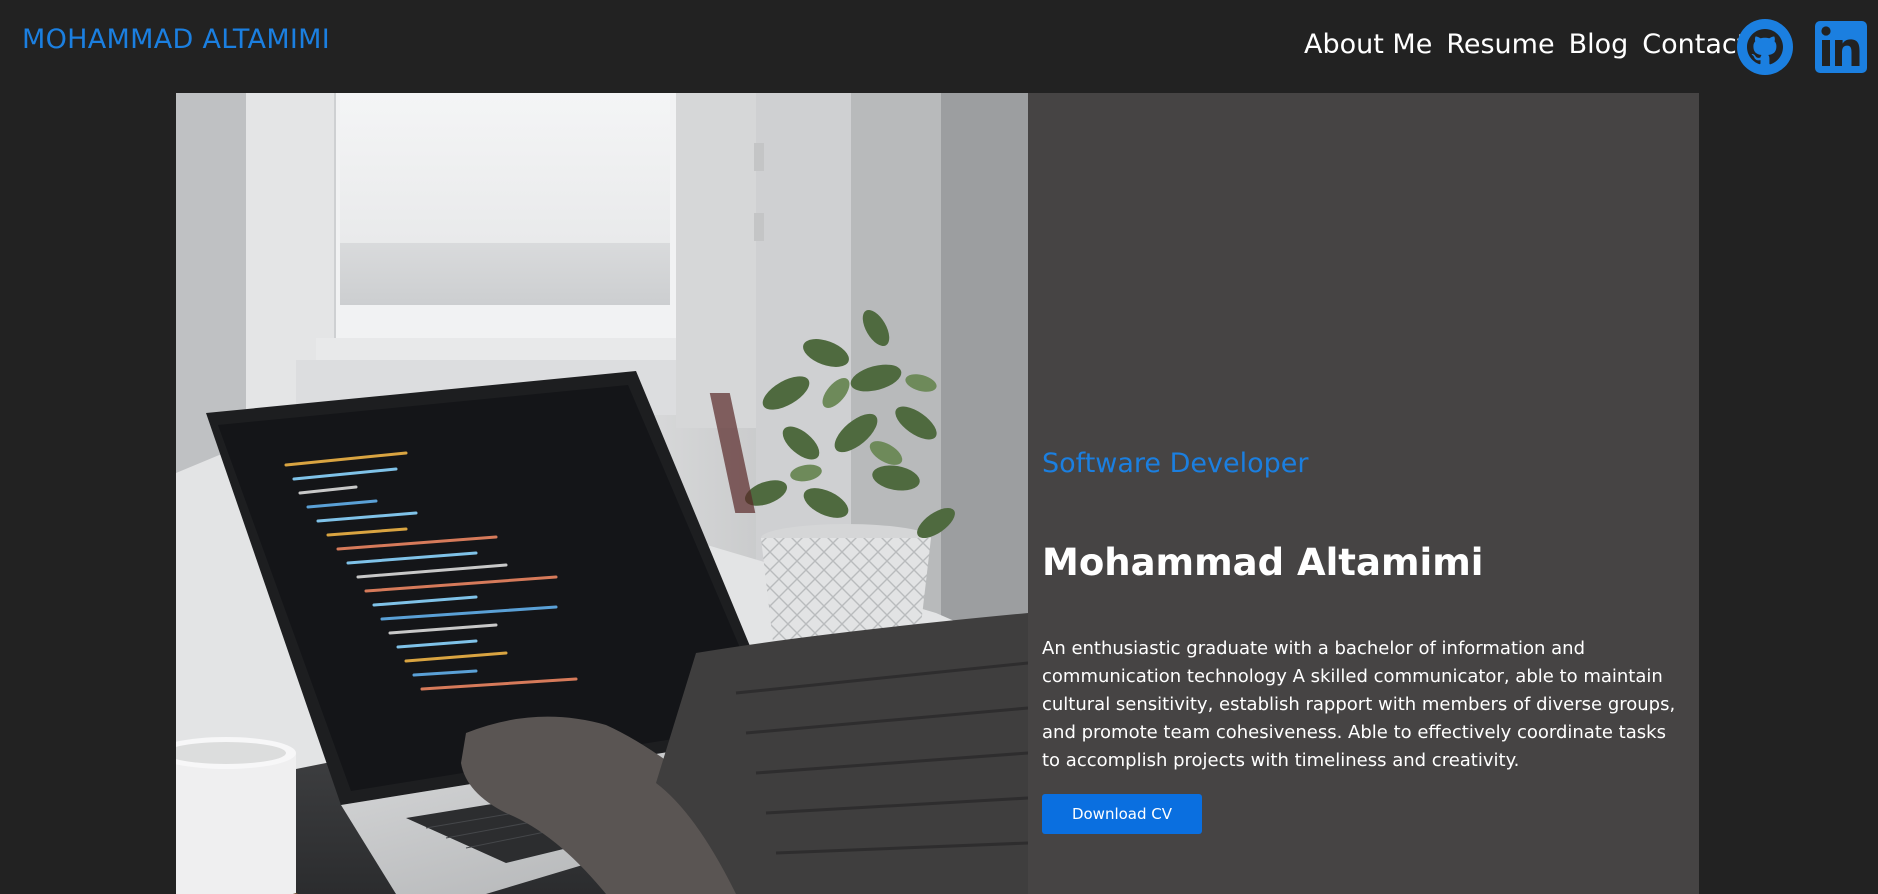  I want to click on linkedin-icon, so click(1843, 47).